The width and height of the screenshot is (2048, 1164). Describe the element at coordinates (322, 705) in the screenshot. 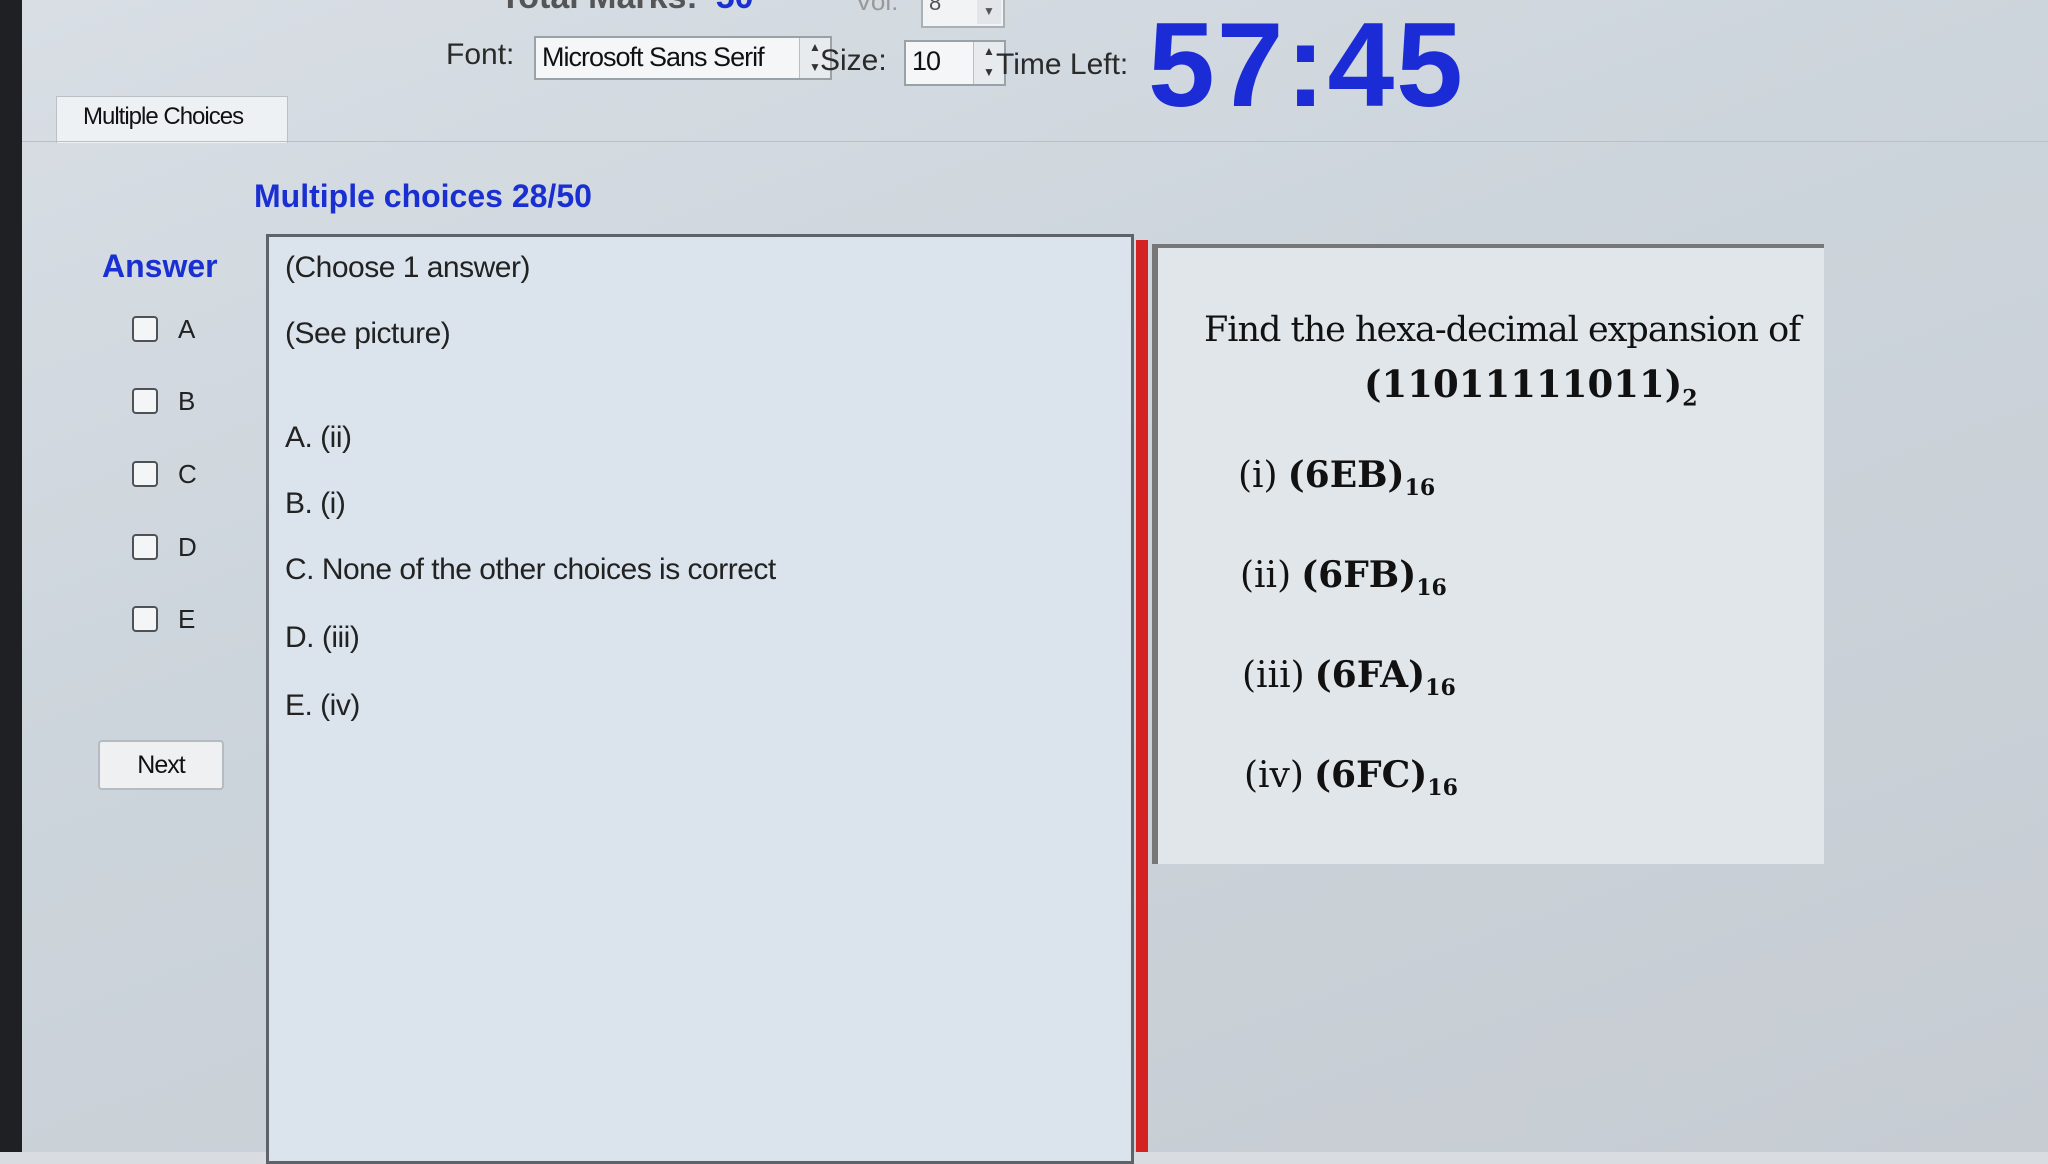

I see `choice-e: E. (iv)` at that location.